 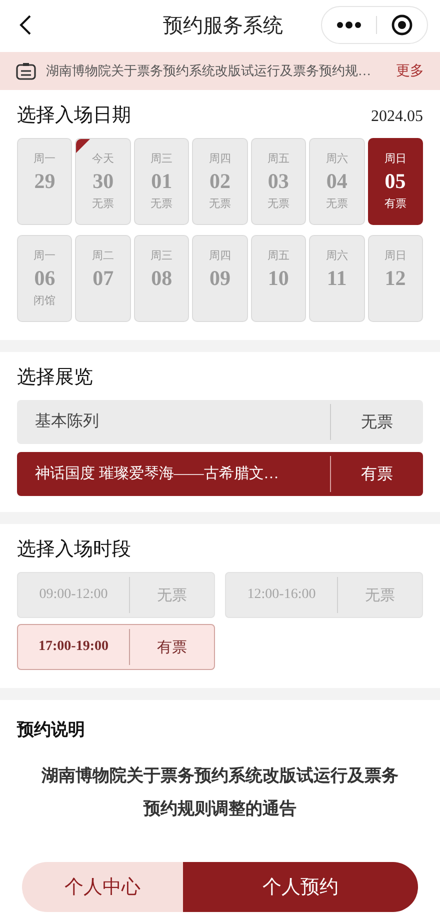 What do you see at coordinates (278, 181) in the screenshot?
I see `date-card: 周五 03 无票` at bounding box center [278, 181].